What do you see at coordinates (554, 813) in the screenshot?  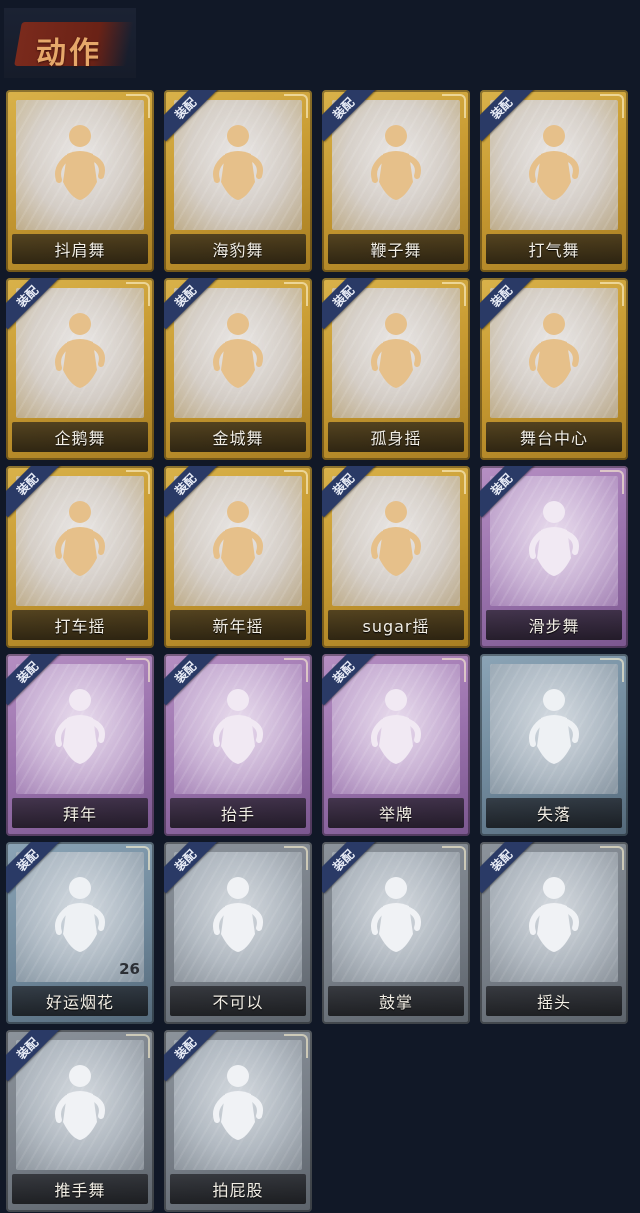 I see `card-label-bar: 失落` at bounding box center [554, 813].